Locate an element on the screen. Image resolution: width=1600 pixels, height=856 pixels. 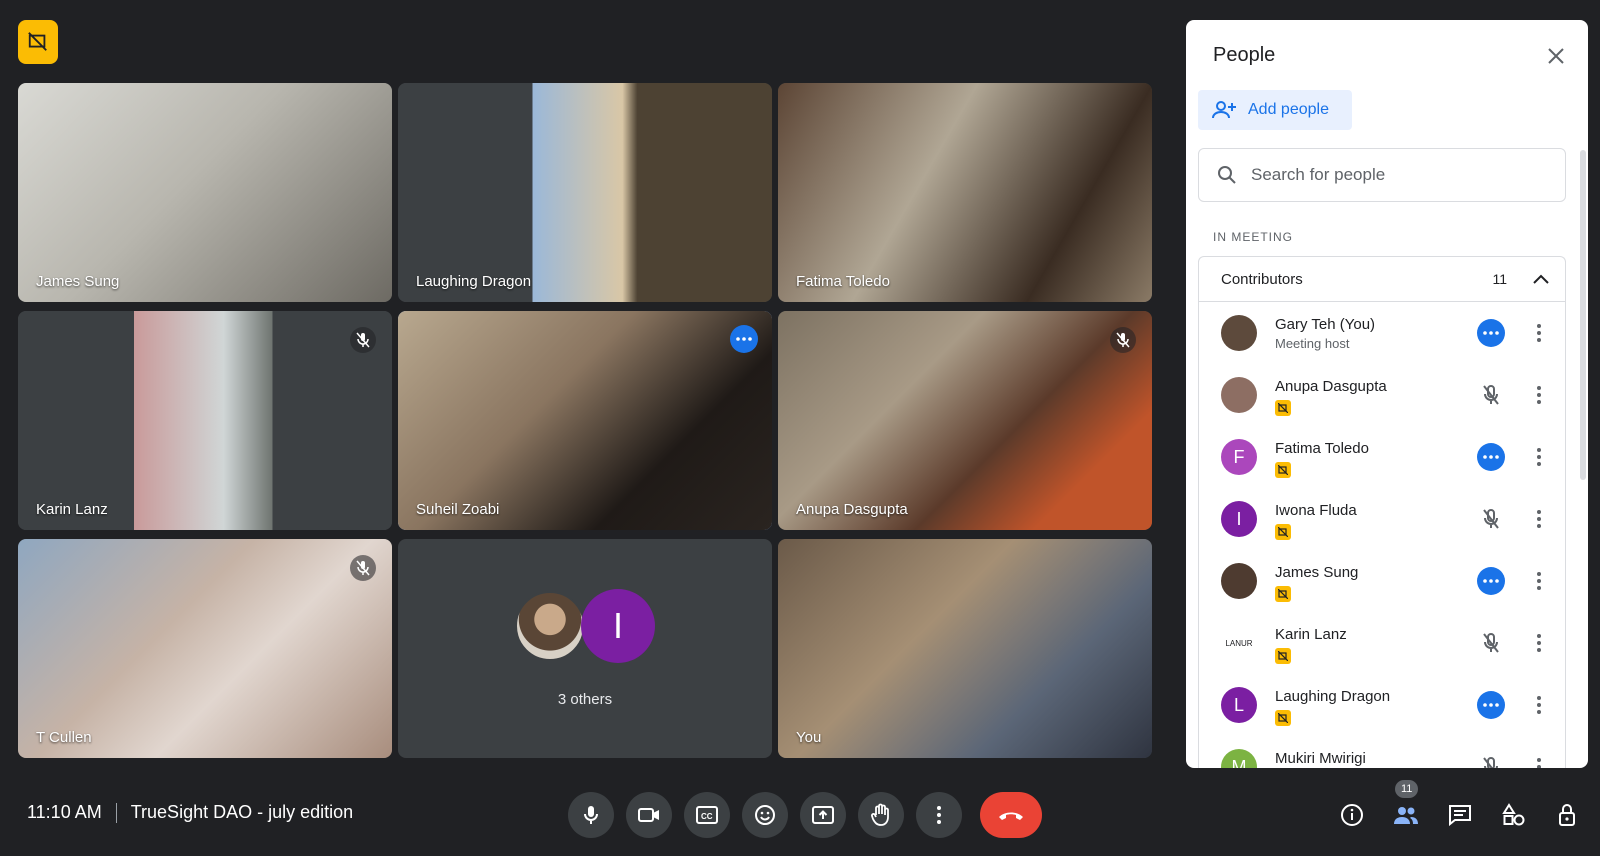
reactions-button is located at coordinates (765, 815).